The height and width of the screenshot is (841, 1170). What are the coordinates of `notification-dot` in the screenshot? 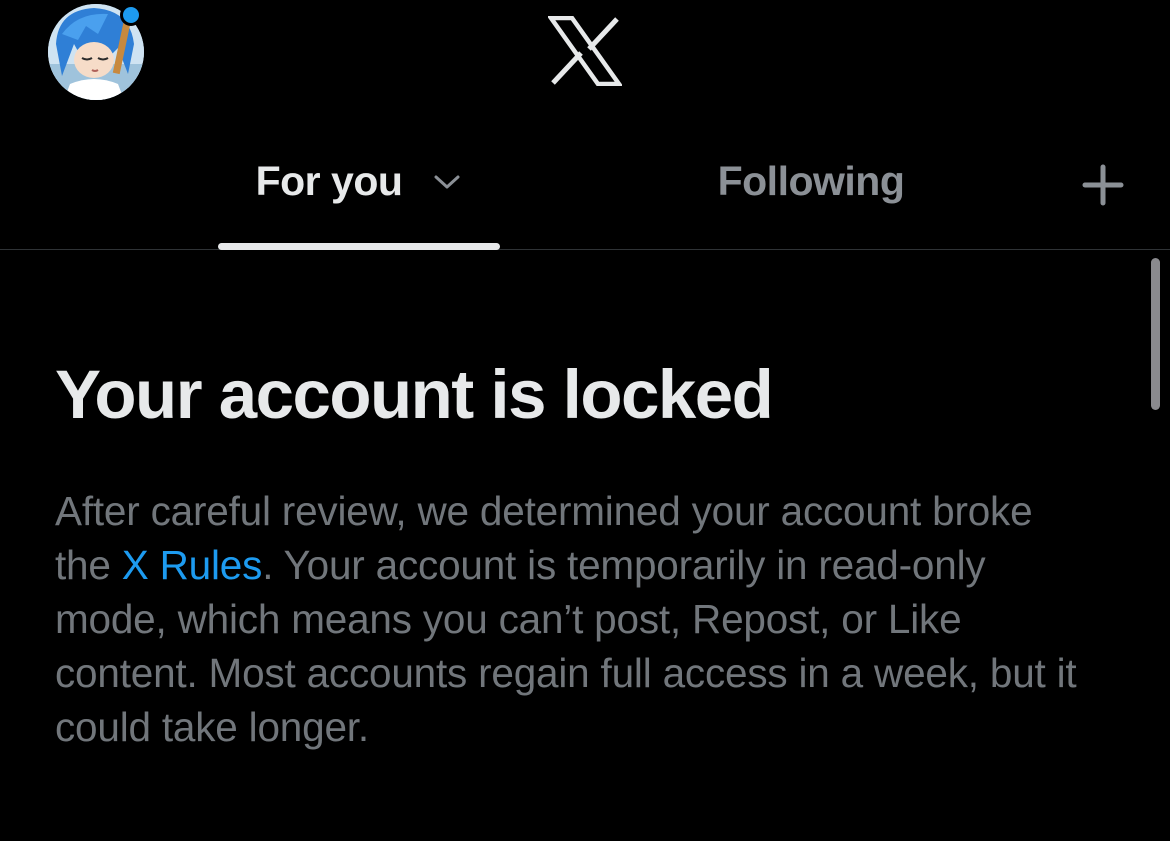 It's located at (131, 15).